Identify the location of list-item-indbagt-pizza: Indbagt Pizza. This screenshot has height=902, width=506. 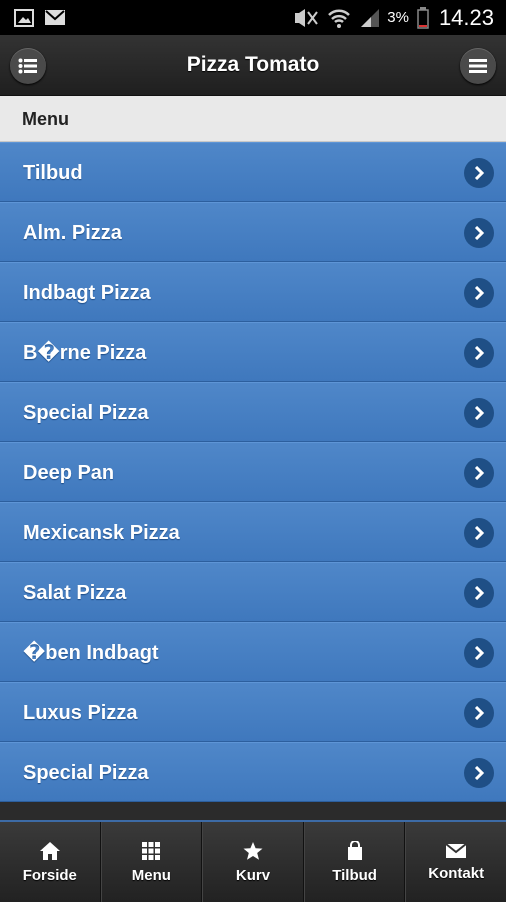
(253, 292).